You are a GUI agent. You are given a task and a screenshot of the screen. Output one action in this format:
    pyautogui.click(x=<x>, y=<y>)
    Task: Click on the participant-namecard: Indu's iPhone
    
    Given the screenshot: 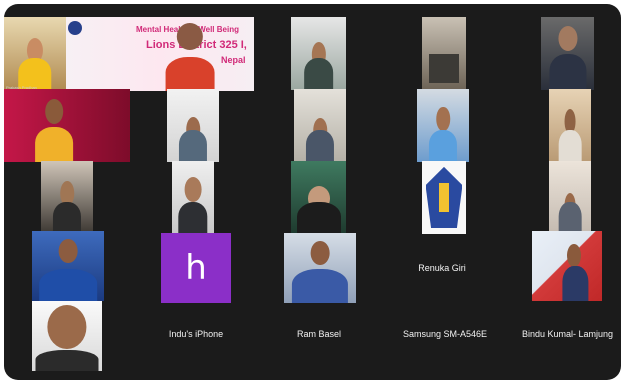 What is the action you would take?
    pyautogui.click(x=196, y=334)
    